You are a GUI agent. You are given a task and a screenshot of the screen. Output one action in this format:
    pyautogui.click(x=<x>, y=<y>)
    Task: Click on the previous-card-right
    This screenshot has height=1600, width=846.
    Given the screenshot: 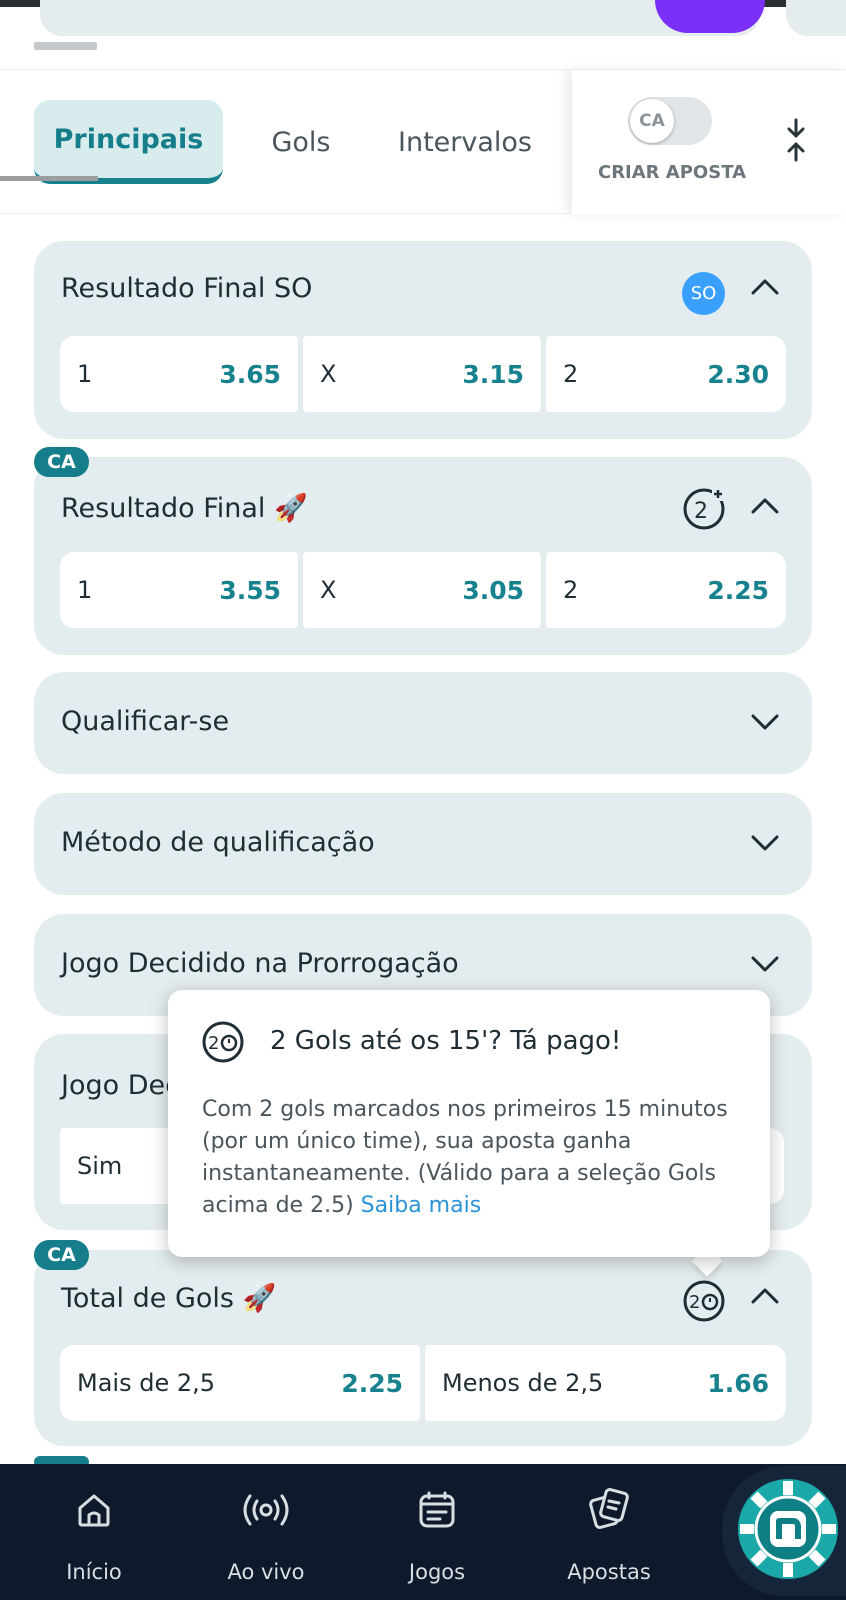 What is the action you would take?
    pyautogui.click(x=816, y=18)
    